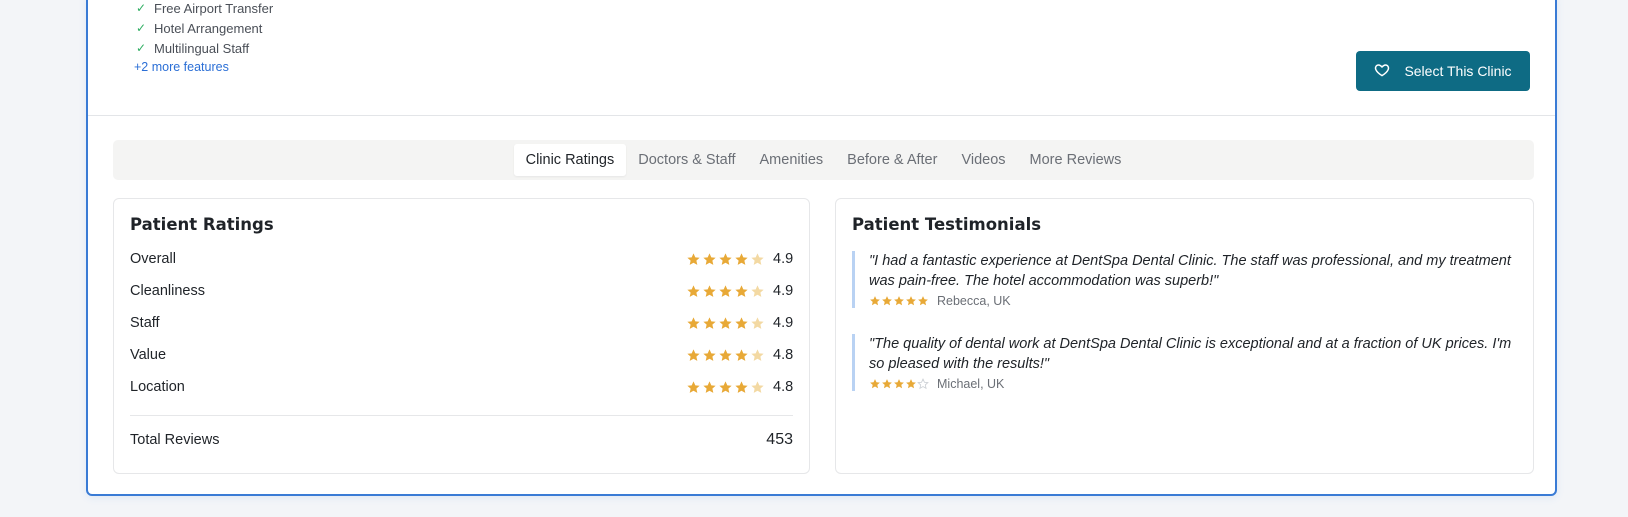 The width and height of the screenshot is (1628, 517). Describe the element at coordinates (202, 224) in the screenshot. I see `panel-title: Patient Ratings` at that location.